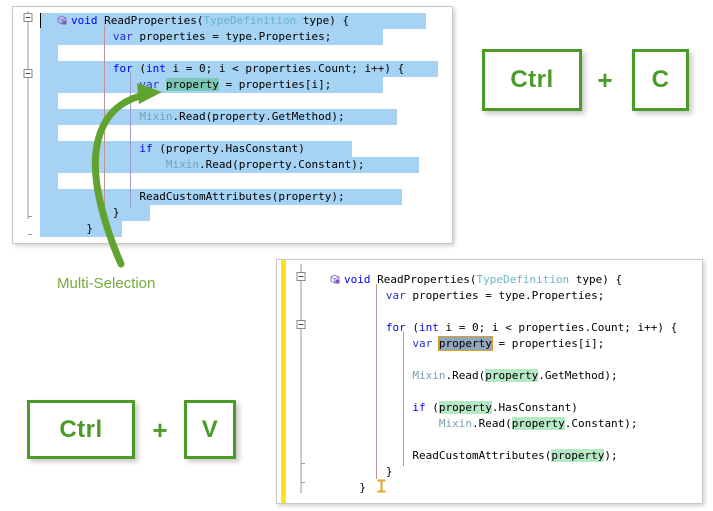 This screenshot has width=713, height=511. I want to click on keycap-ctrl-copy: Ctrl, so click(532, 80).